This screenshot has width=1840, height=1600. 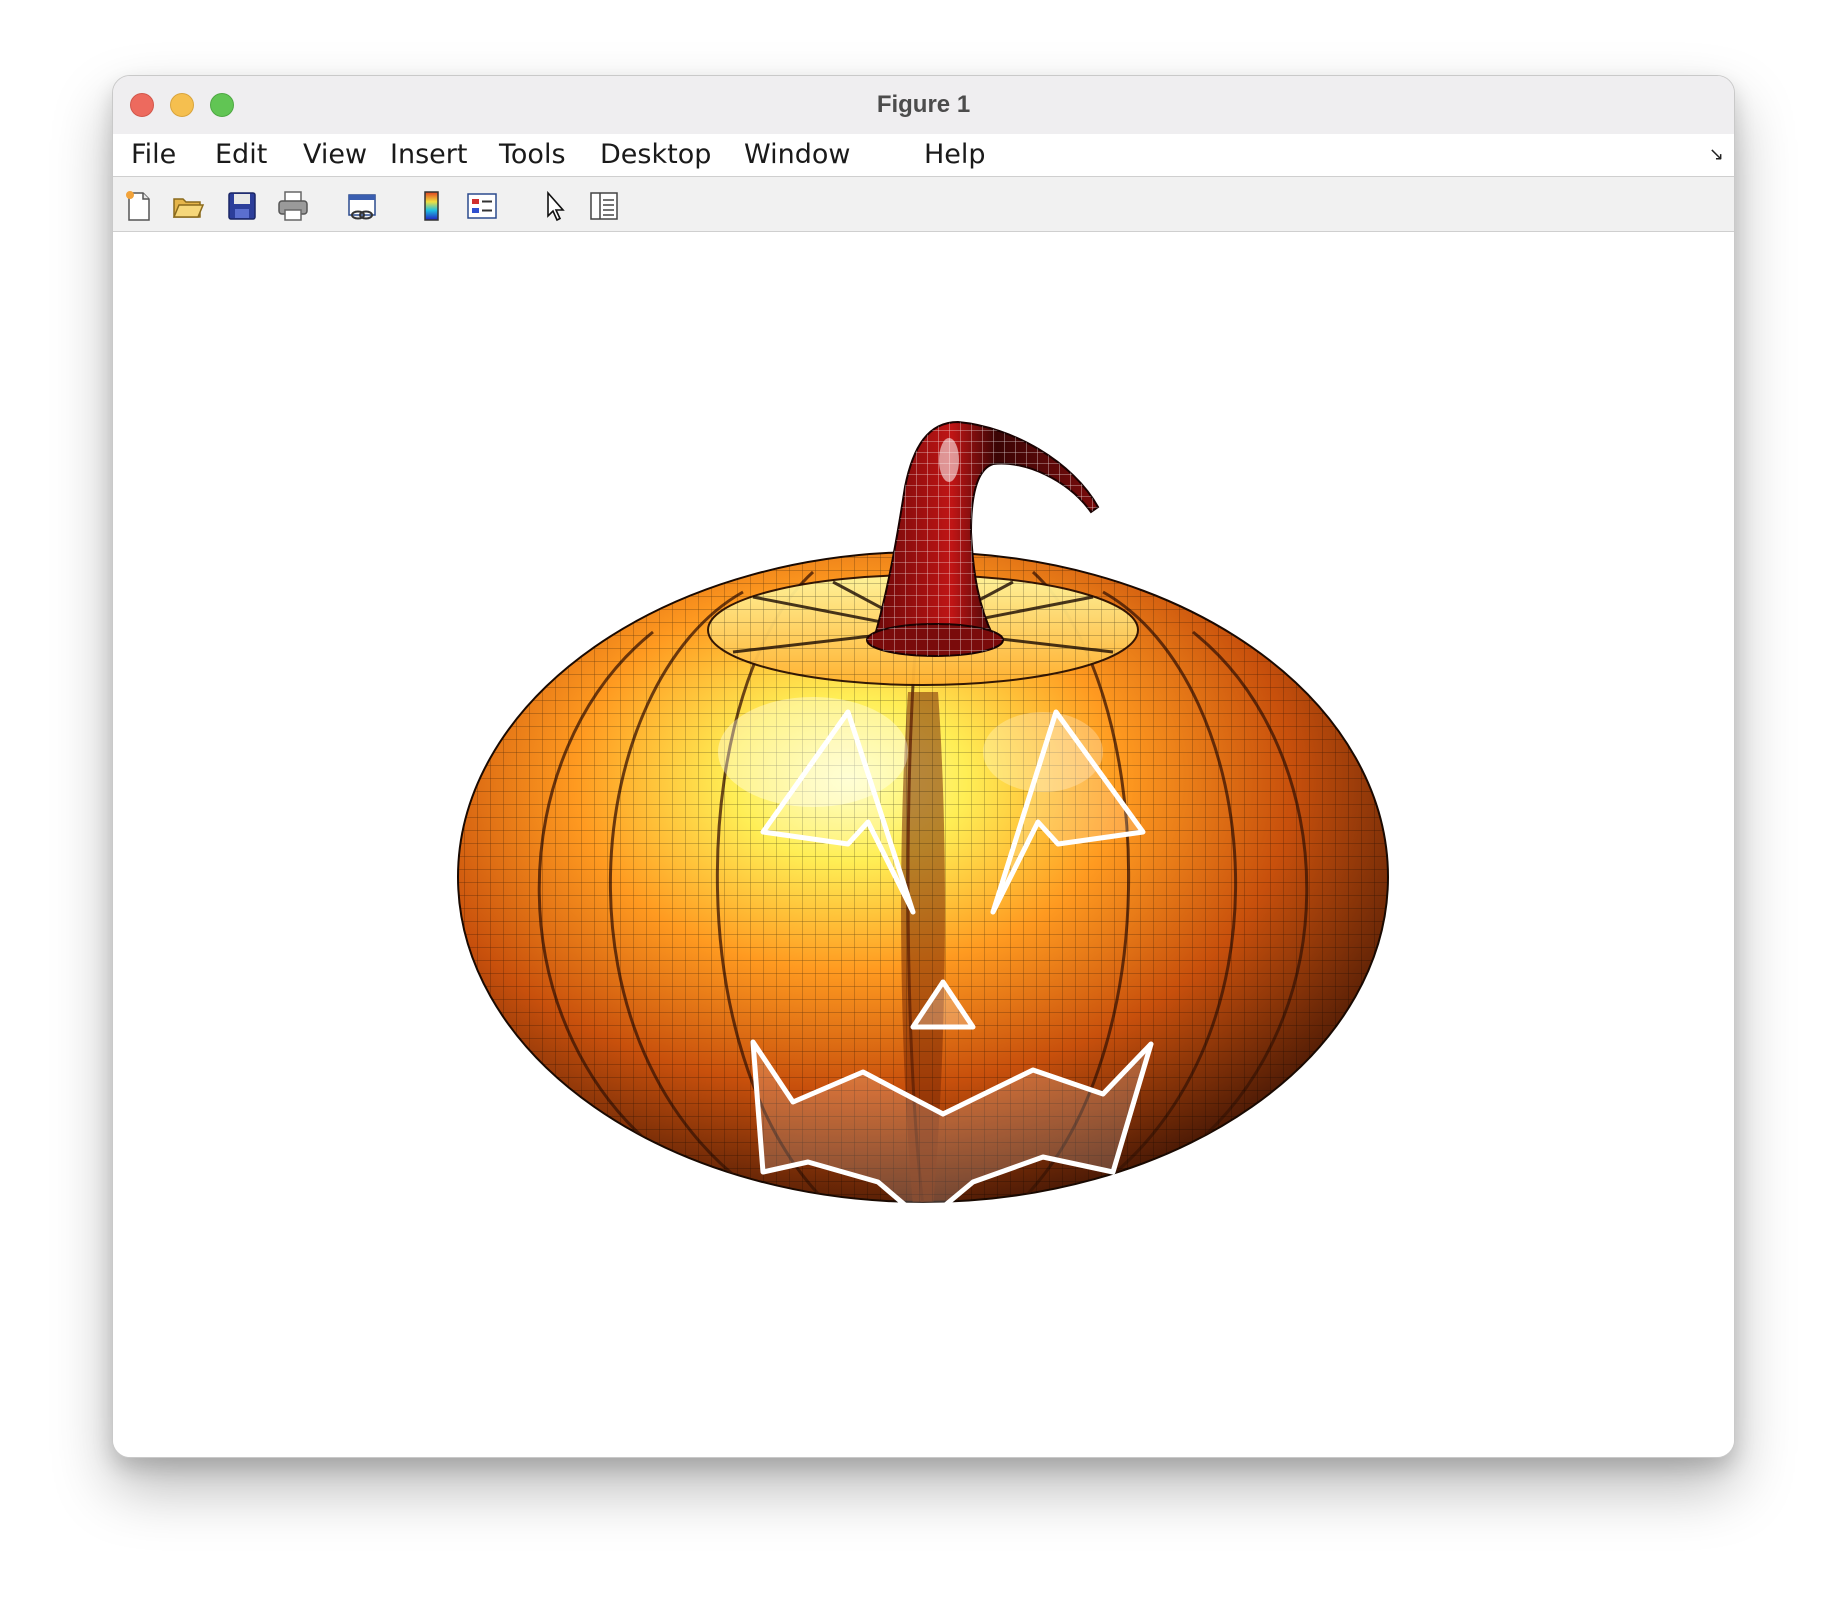 I want to click on open-file-icon, so click(x=188, y=206).